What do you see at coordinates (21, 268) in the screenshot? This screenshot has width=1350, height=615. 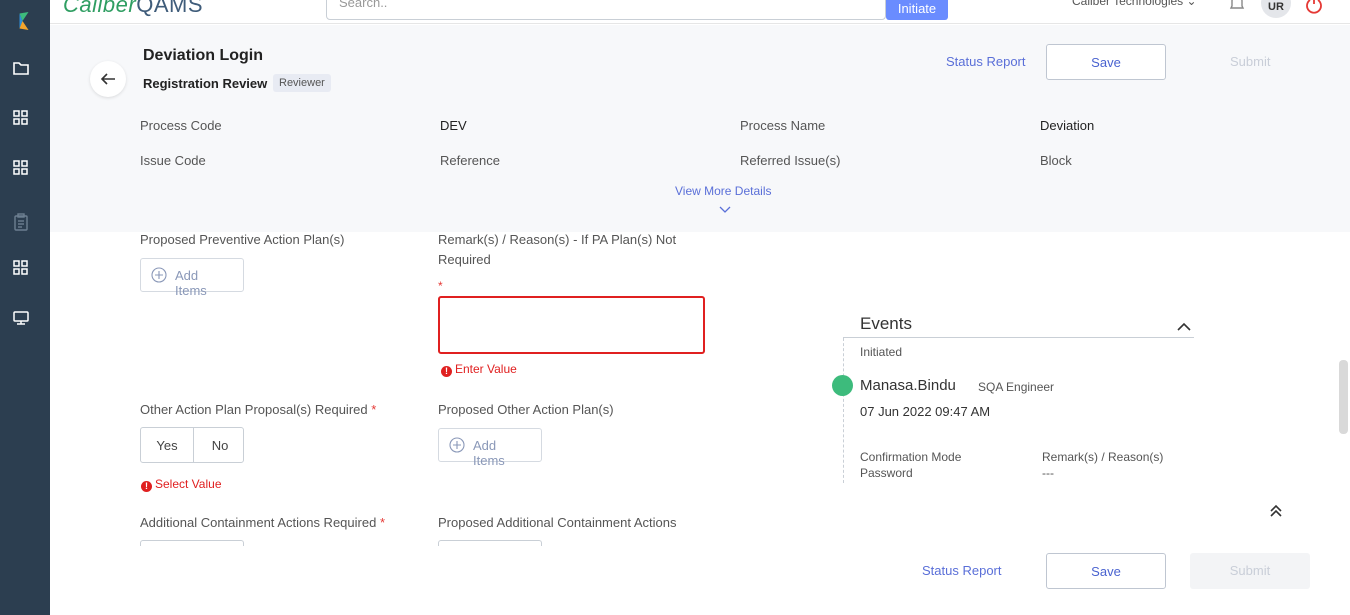 I see `apps-icon` at bounding box center [21, 268].